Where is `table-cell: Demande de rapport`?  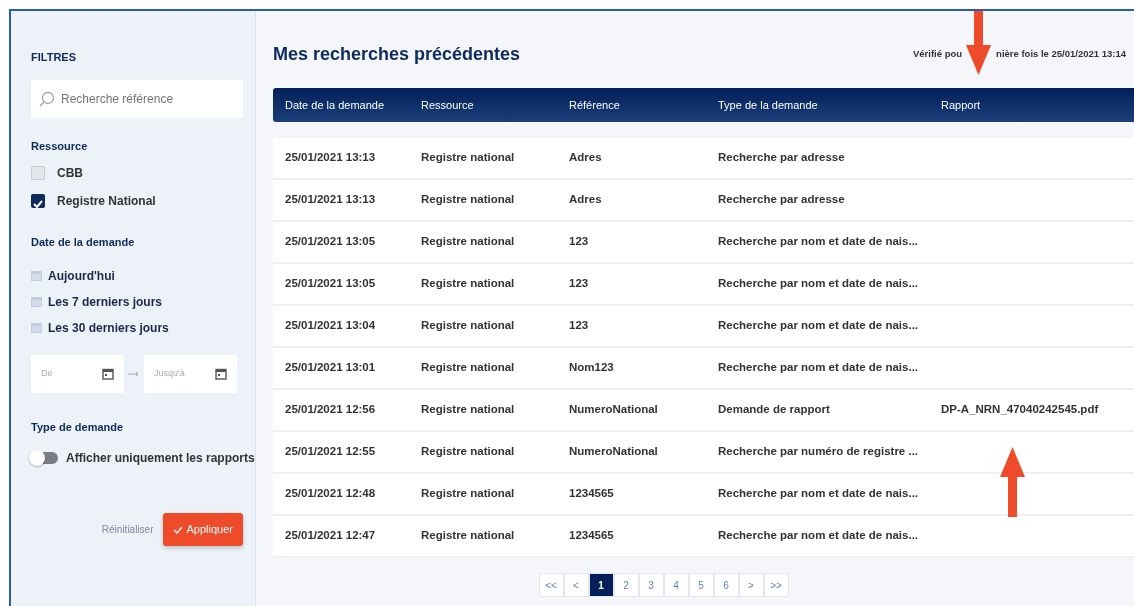
table-cell: Demande de rapport is located at coordinates (774, 409).